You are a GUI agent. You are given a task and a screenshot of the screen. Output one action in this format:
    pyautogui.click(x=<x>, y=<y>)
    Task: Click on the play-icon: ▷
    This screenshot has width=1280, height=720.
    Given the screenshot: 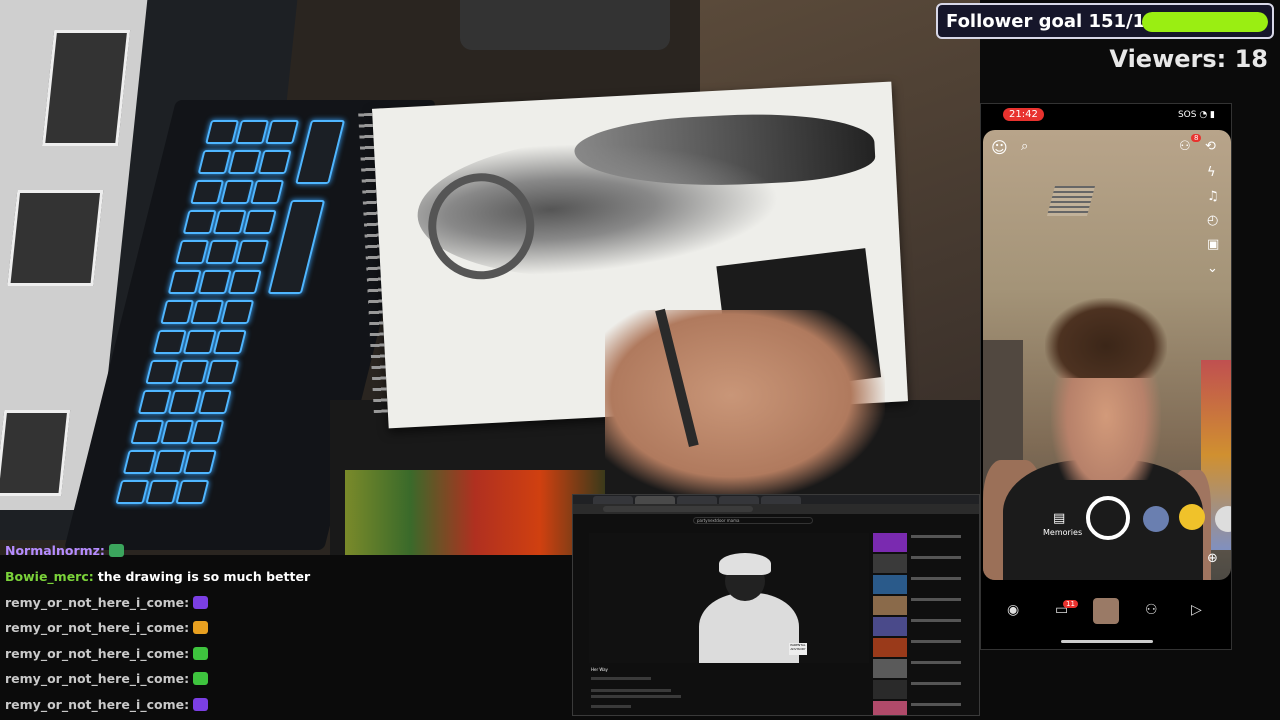 What is the action you would take?
    pyautogui.click(x=1196, y=610)
    